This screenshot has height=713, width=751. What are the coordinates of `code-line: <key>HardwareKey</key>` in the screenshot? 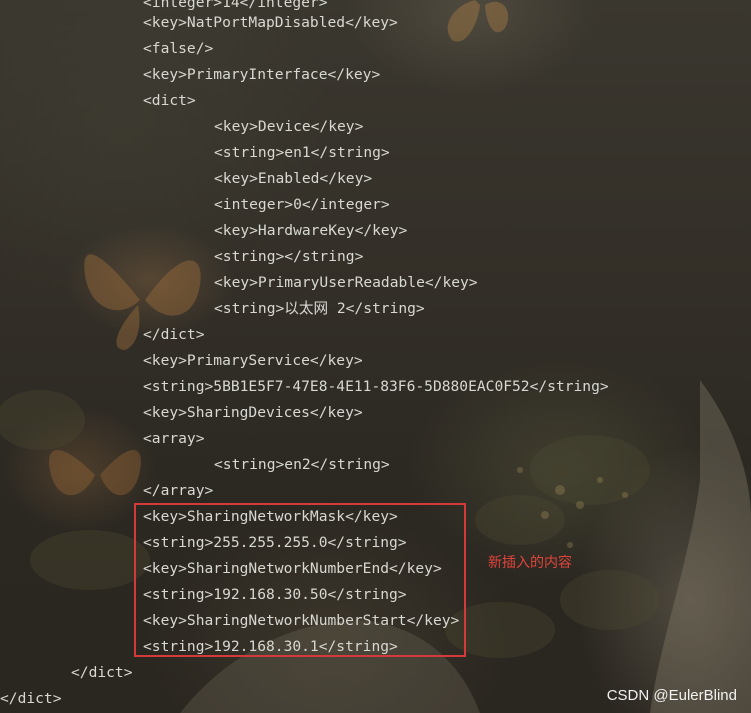 It's located at (311, 230).